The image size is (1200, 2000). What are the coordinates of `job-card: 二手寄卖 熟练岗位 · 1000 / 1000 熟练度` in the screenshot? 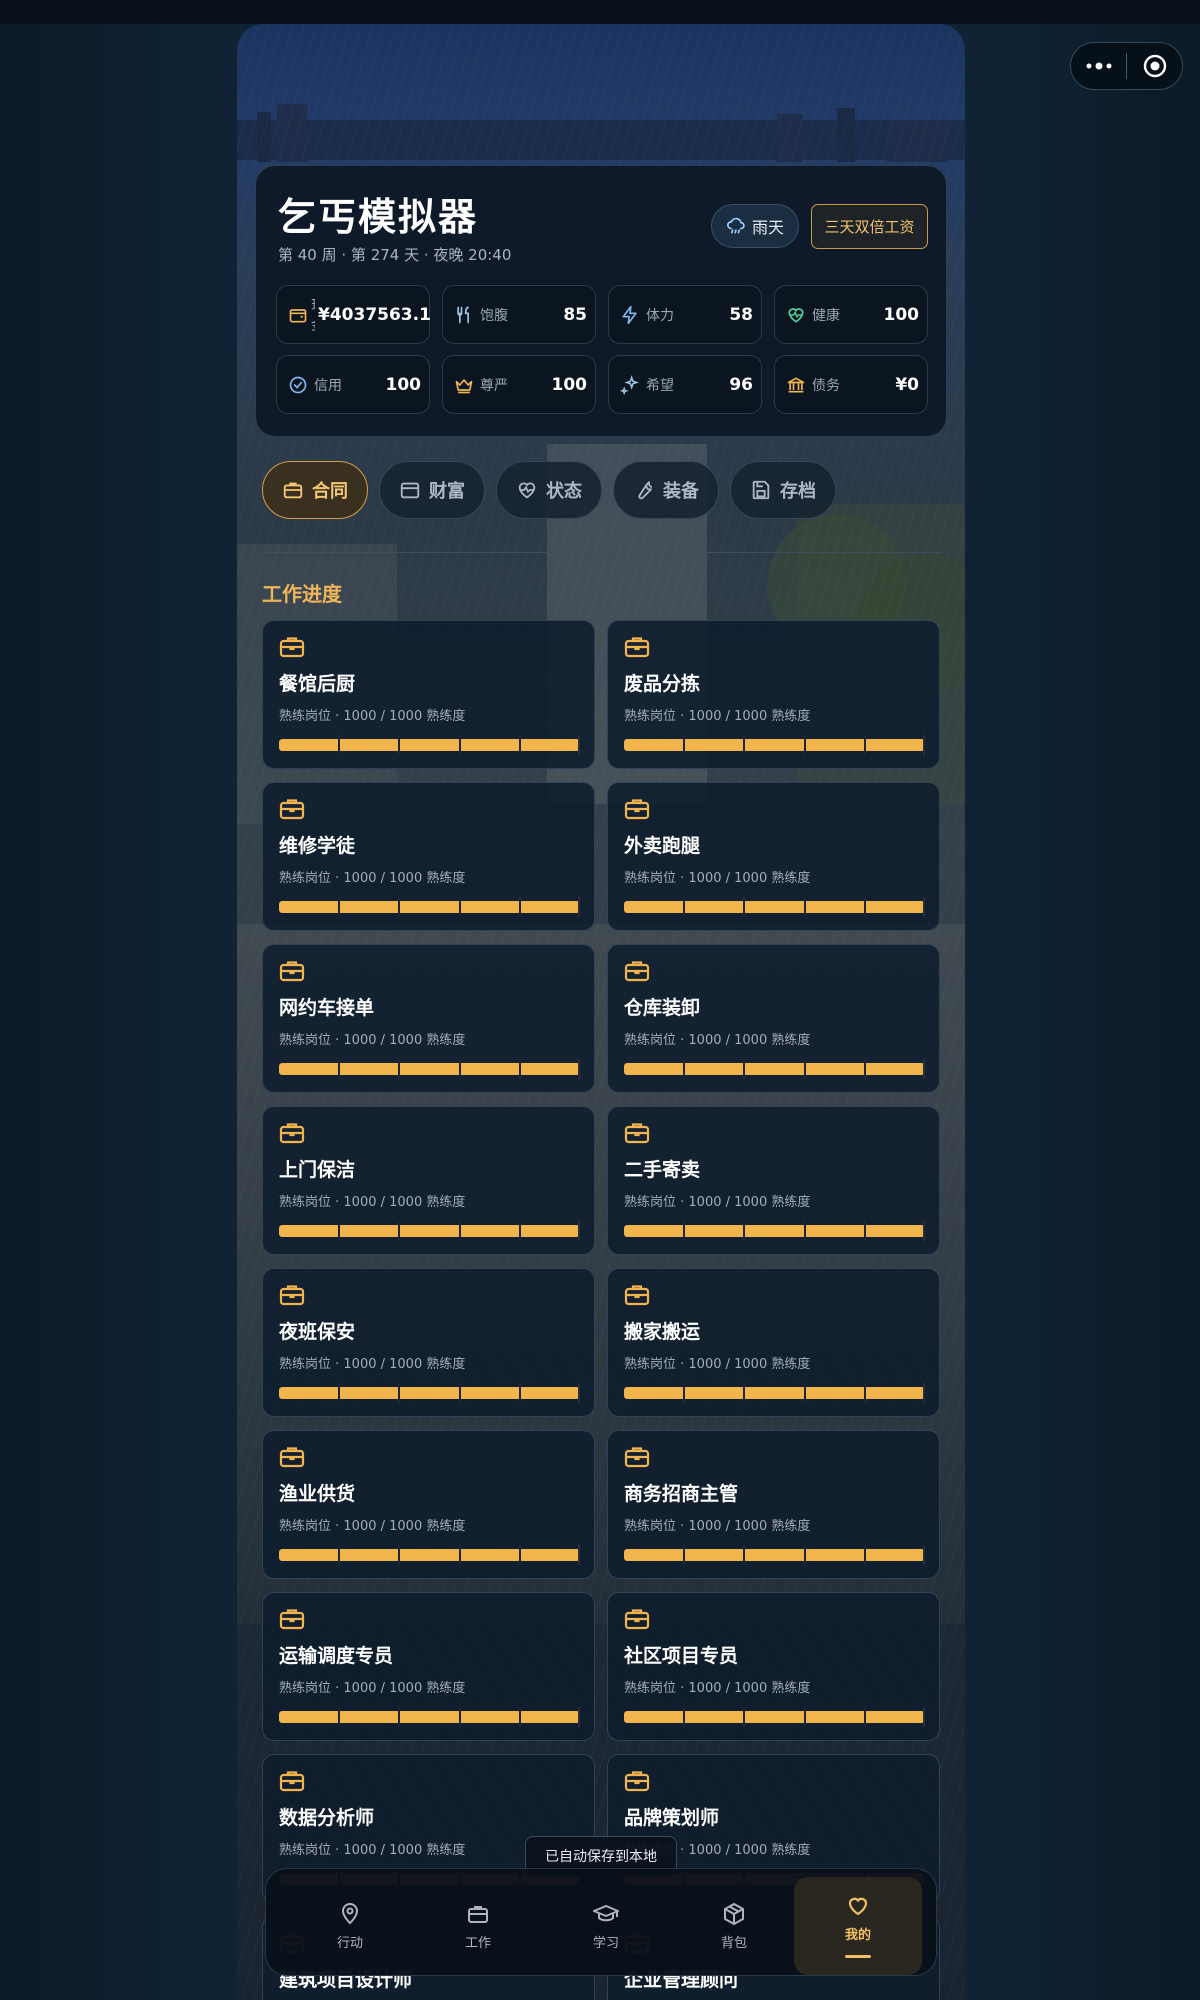 It's located at (773, 1180).